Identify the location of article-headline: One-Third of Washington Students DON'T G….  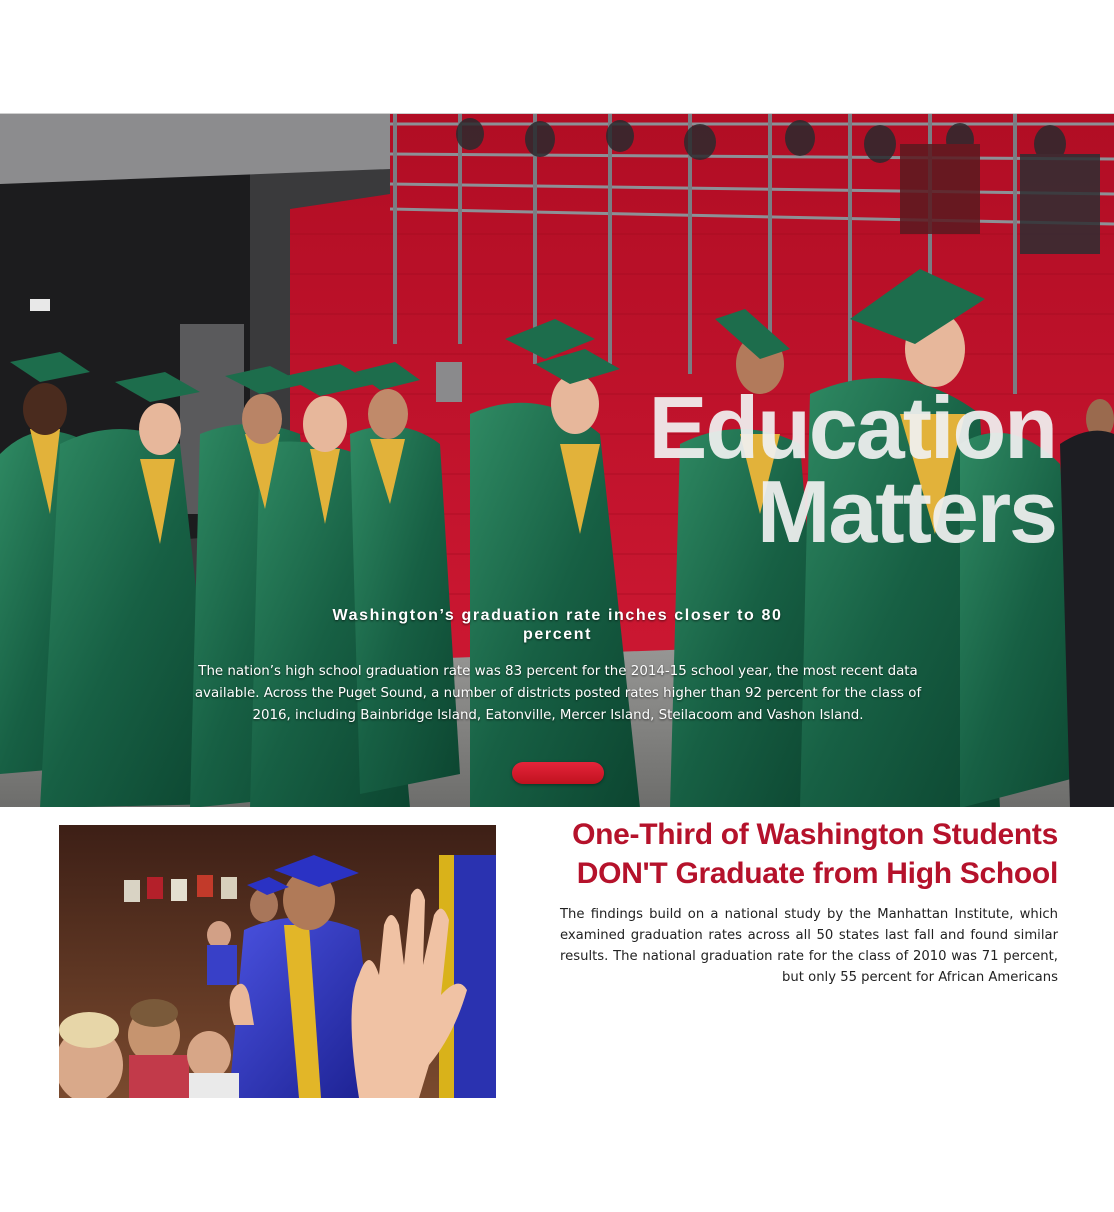
(789, 854).